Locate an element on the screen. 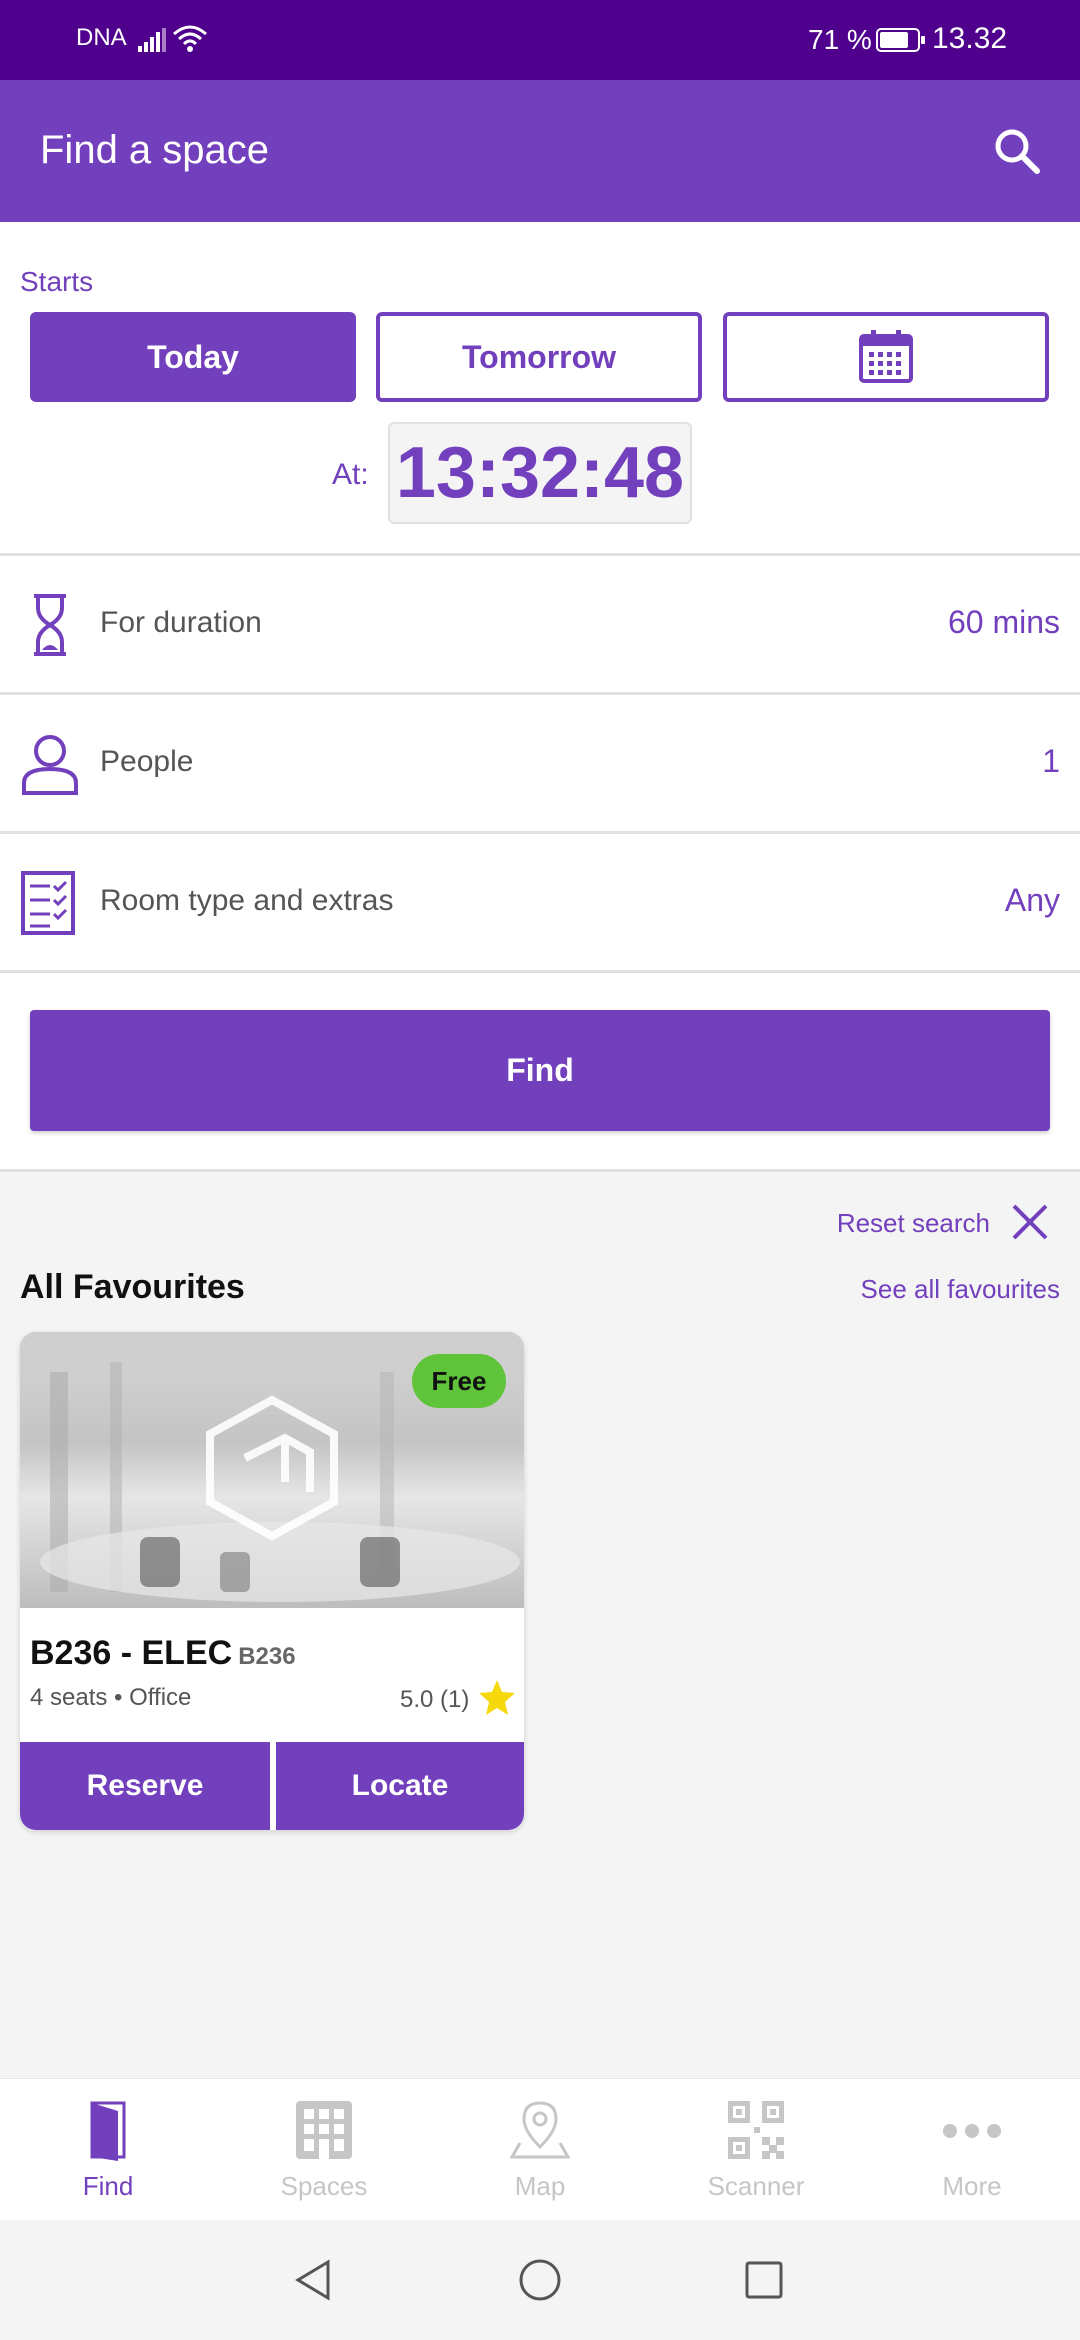 The height and width of the screenshot is (2340, 1080). app-logo is located at coordinates (272, 1468).